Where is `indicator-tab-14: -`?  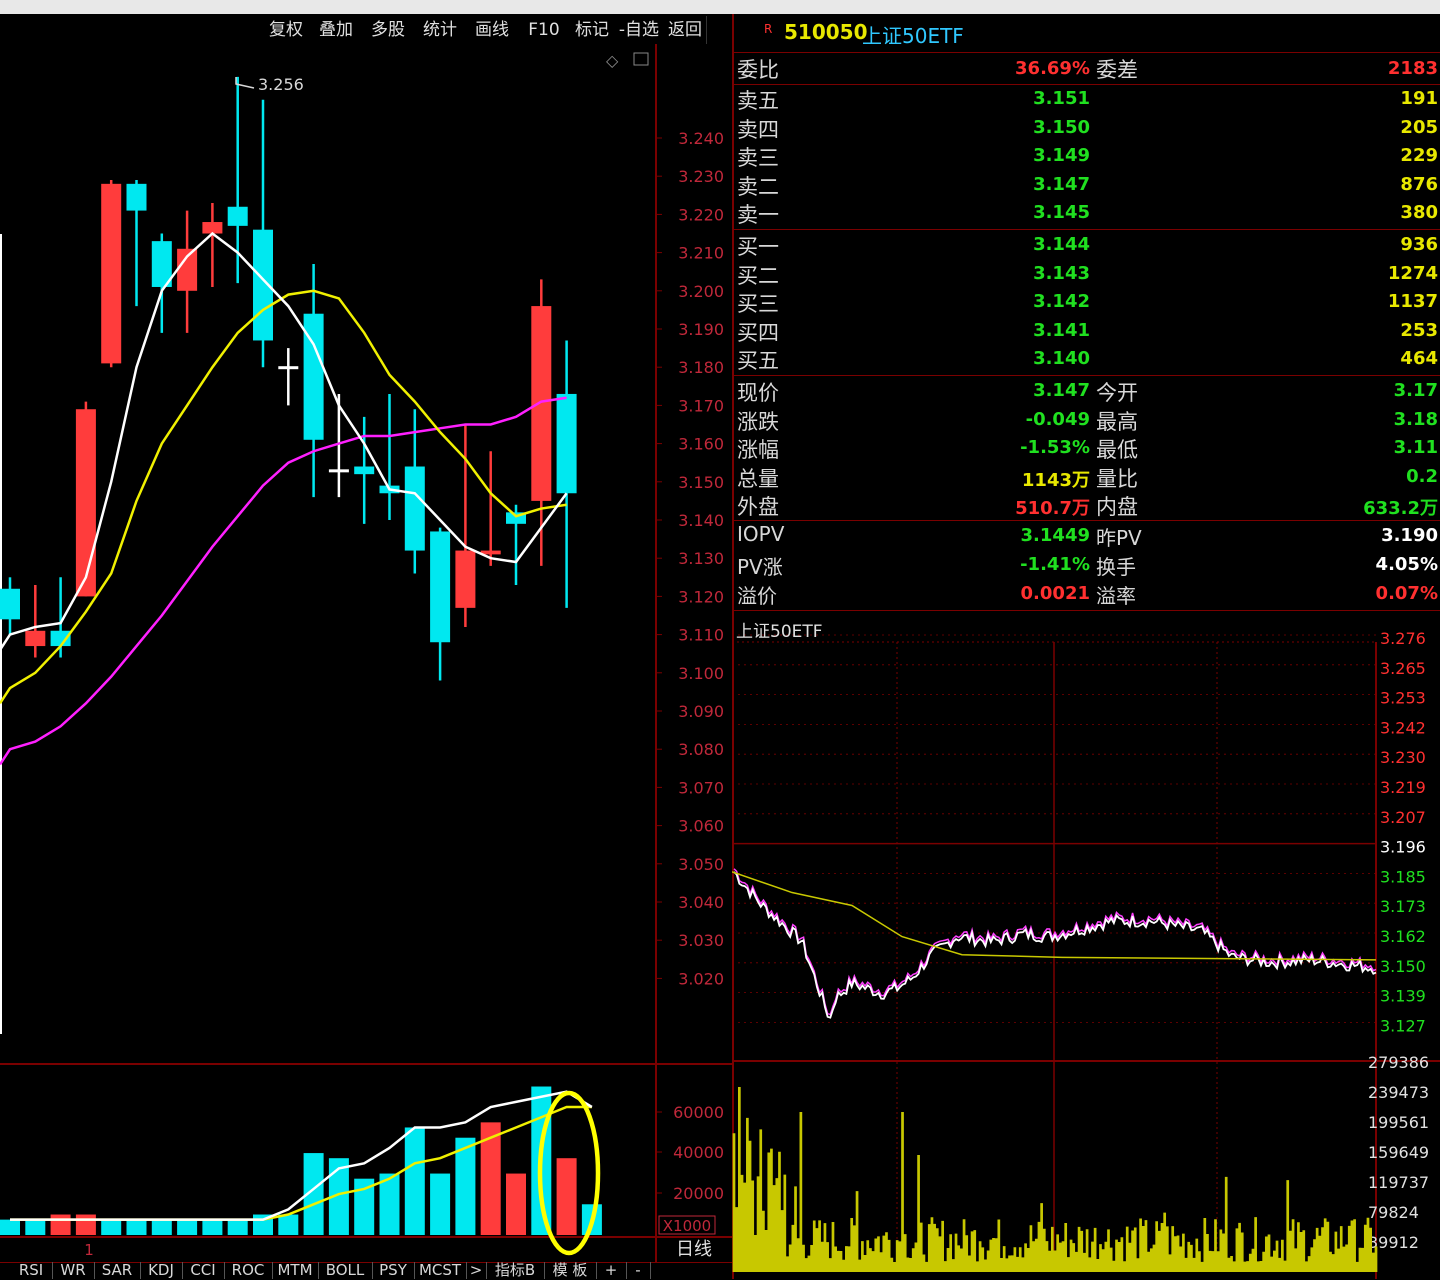 indicator-tab-14: - is located at coordinates (638, 1270).